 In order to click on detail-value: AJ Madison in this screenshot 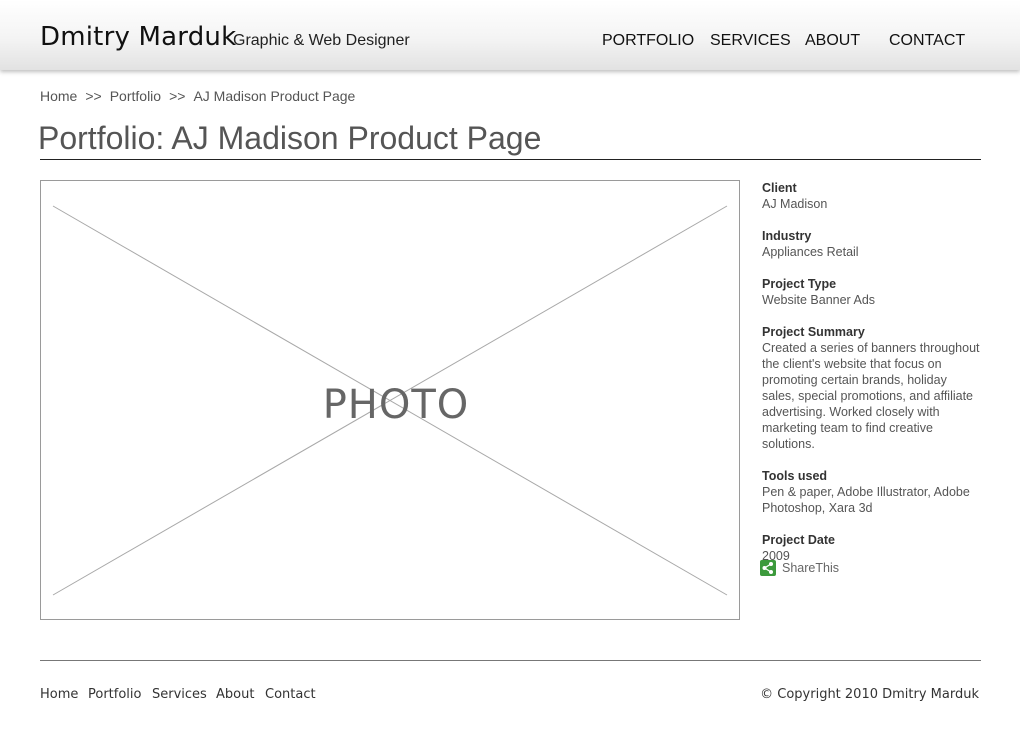, I will do `click(795, 204)`.